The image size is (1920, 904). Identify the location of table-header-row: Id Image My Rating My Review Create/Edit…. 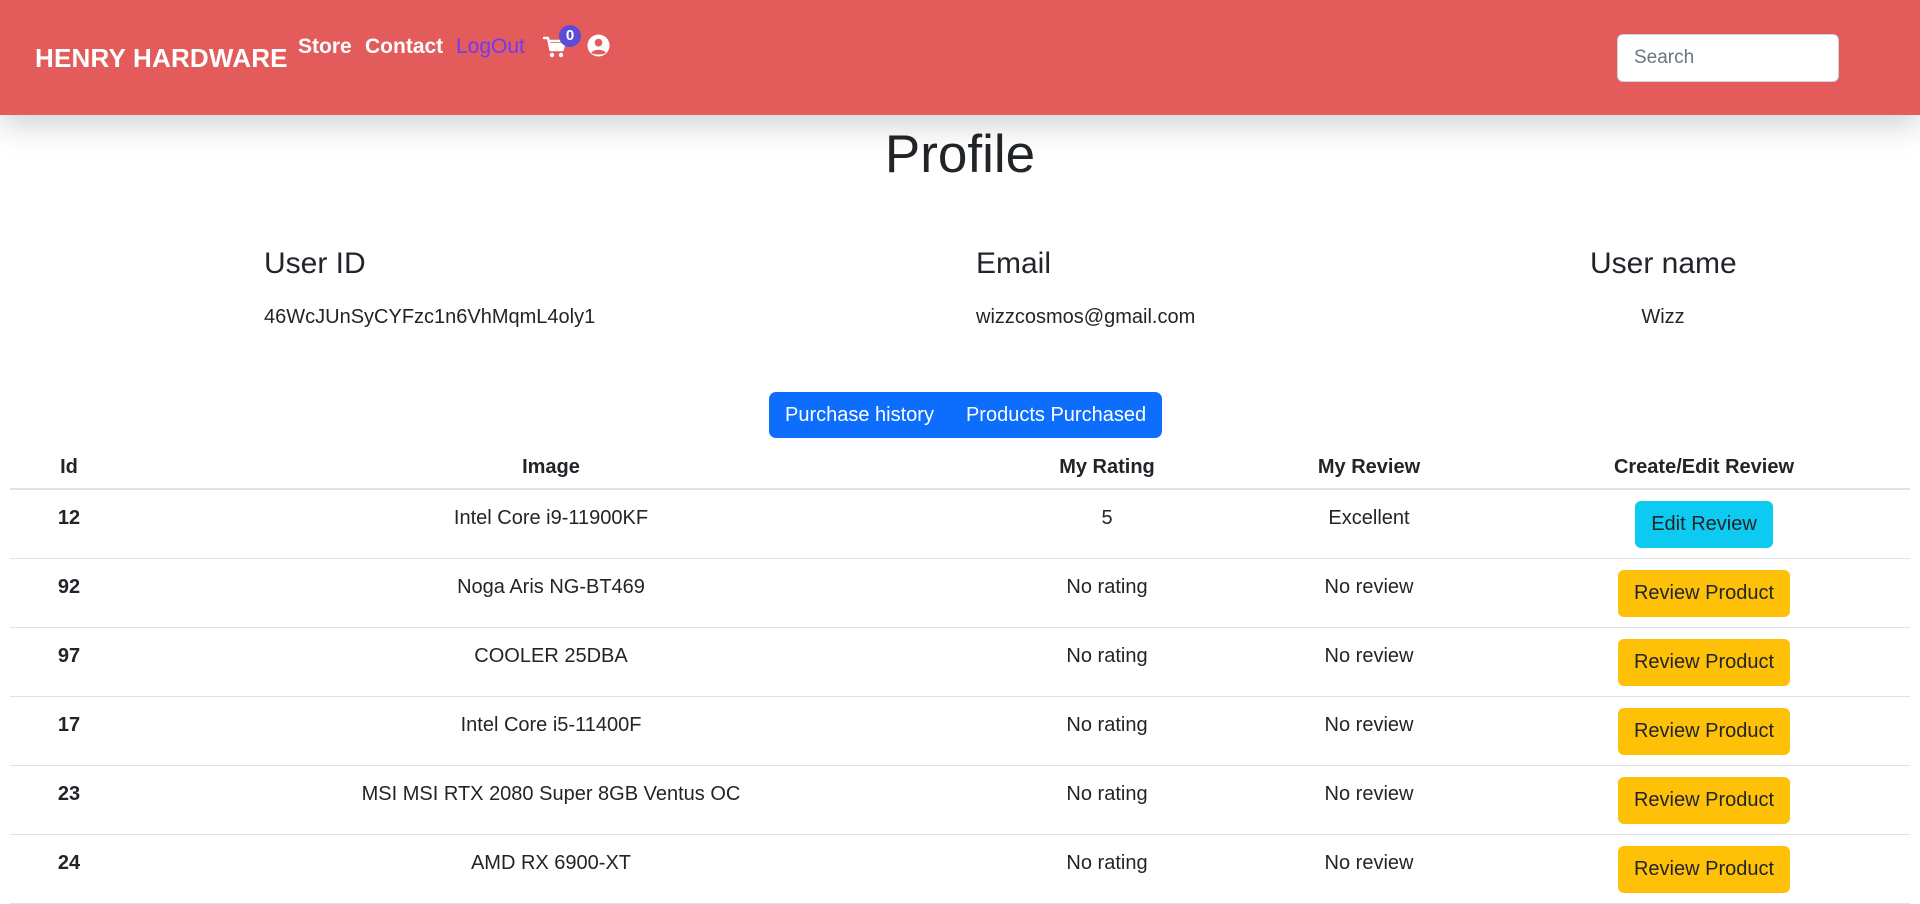
(960, 468).